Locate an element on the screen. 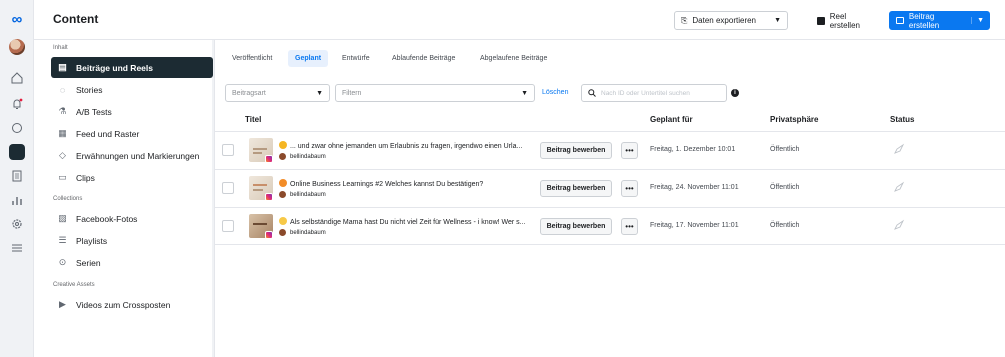 The width and height of the screenshot is (1005, 357). sidebar-item-label: Playlists is located at coordinates (92, 240).